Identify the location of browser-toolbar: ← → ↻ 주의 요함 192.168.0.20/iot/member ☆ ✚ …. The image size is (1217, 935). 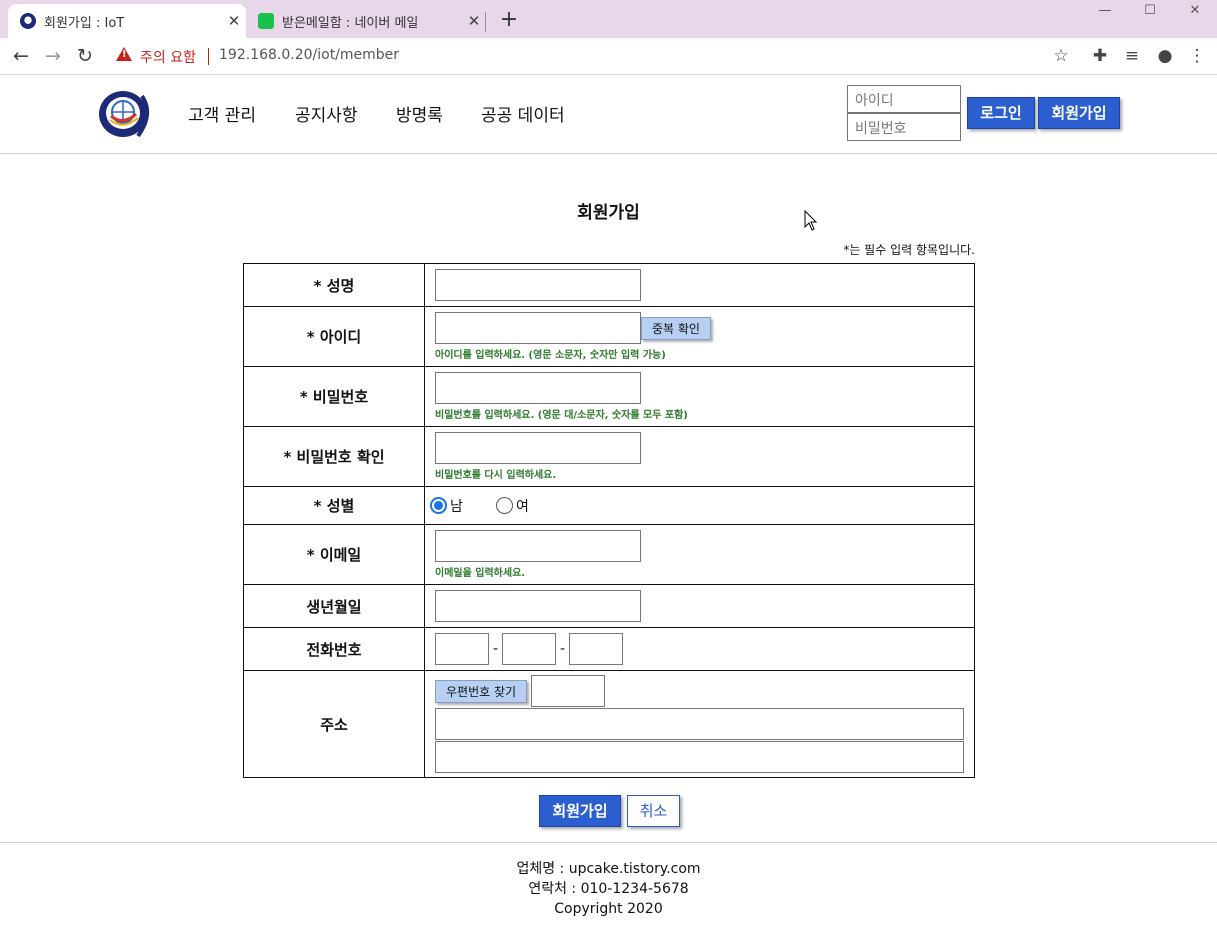
(608, 56).